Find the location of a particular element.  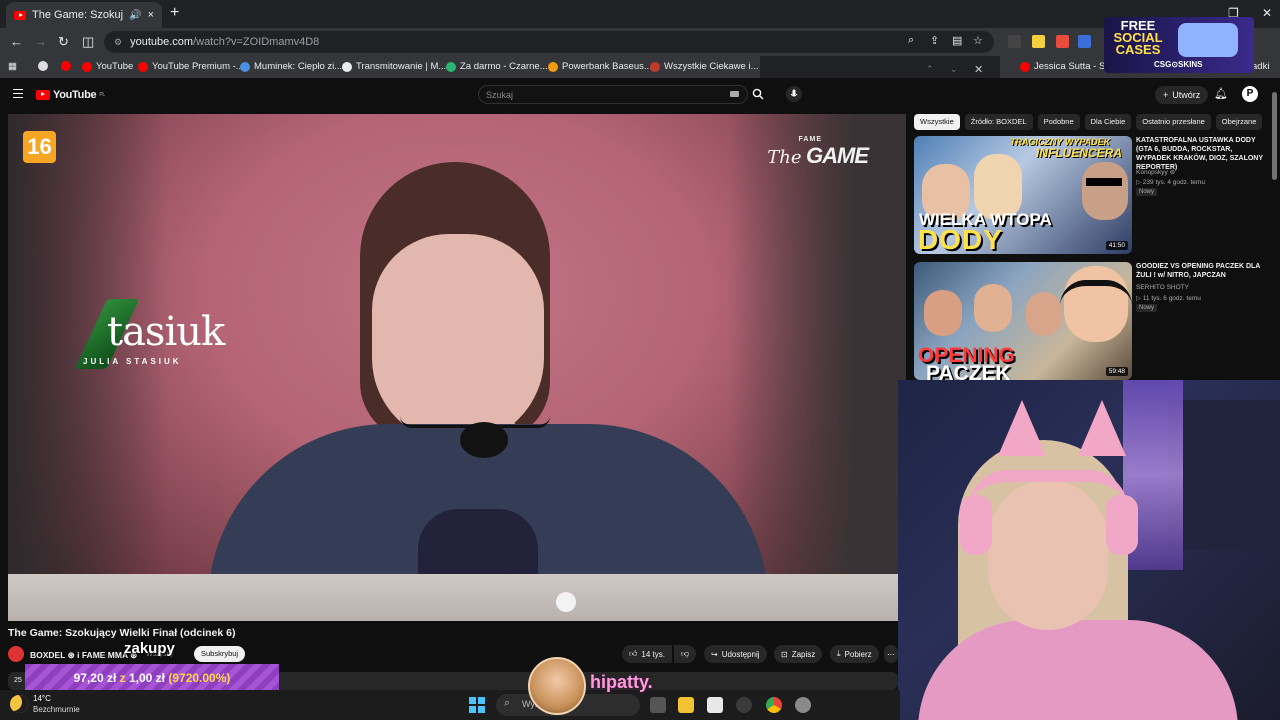

like-button: 👍︎ 14 tys. is located at coordinates (647, 654).